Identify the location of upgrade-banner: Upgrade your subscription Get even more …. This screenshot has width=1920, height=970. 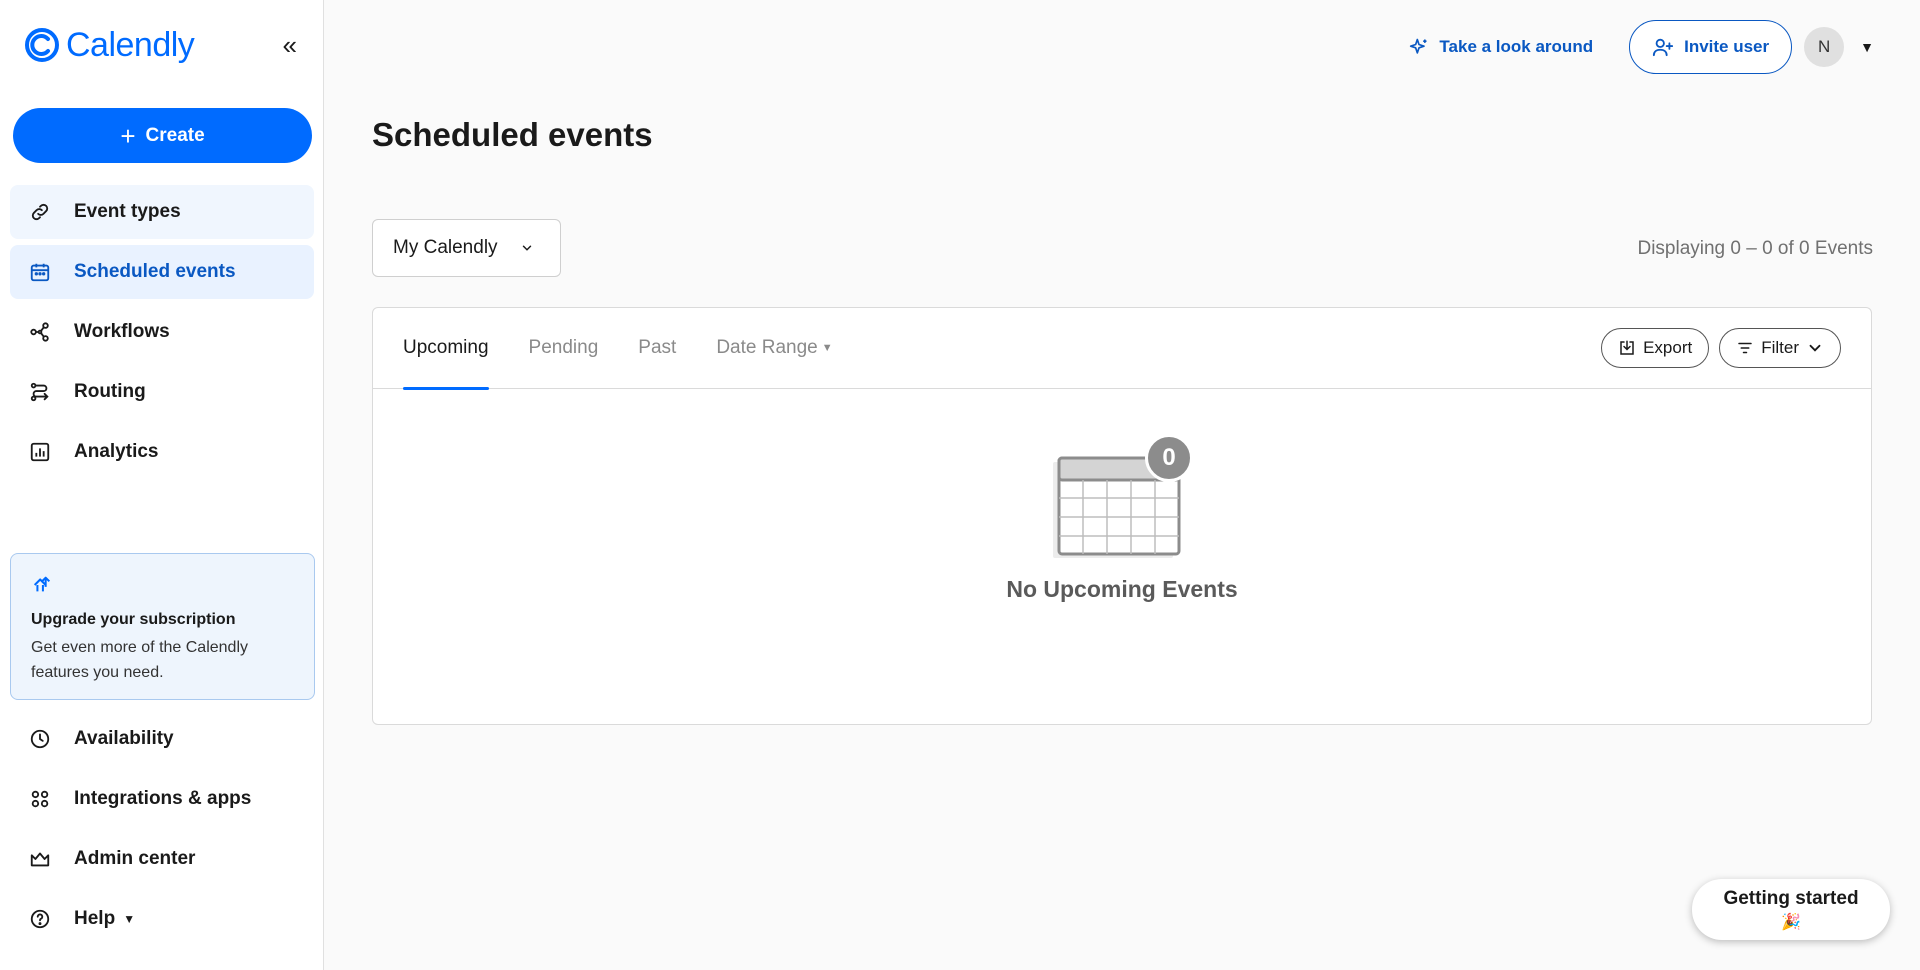
(162, 626).